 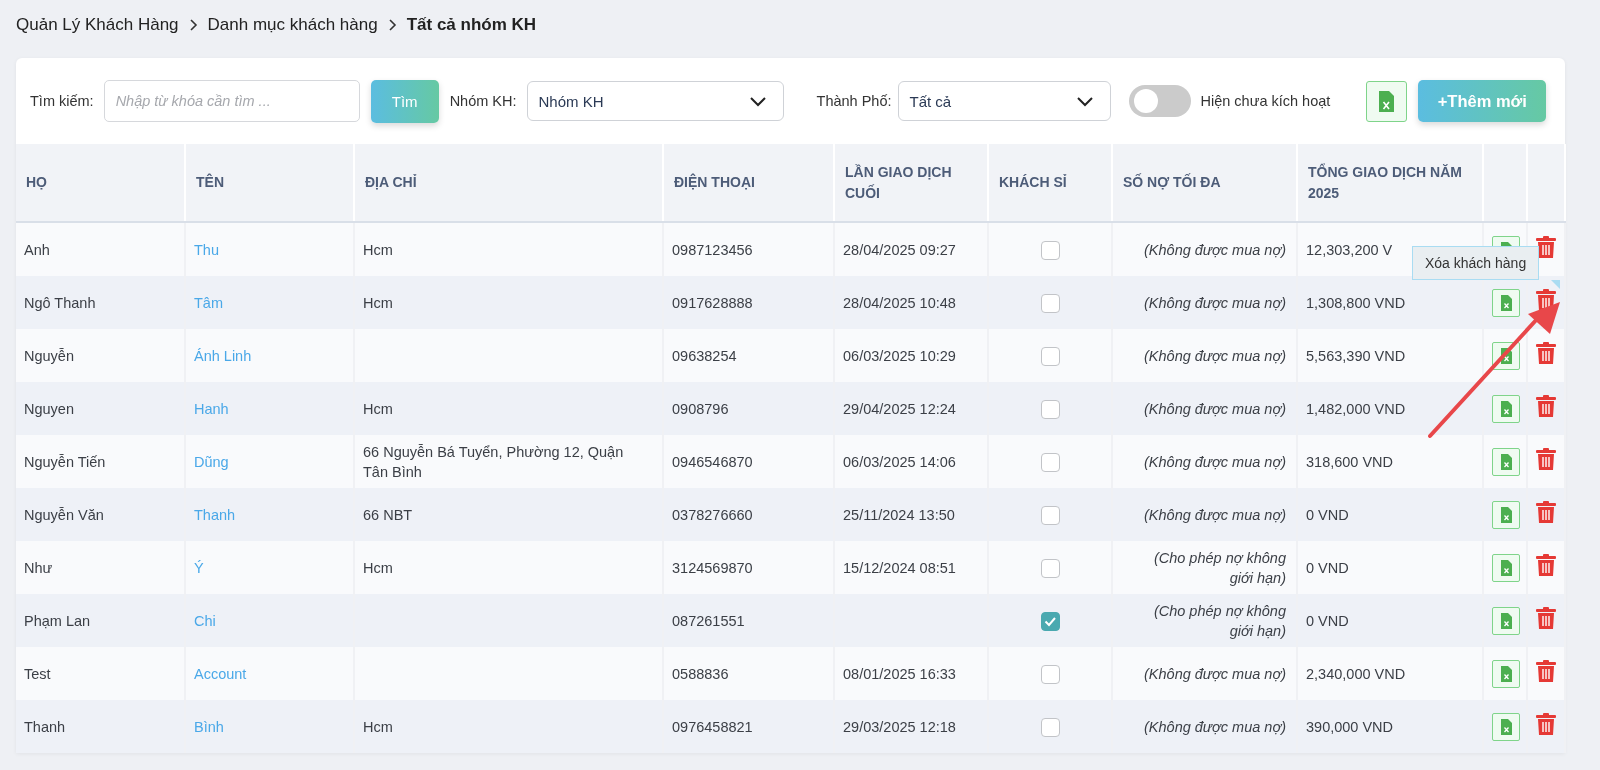 I want to click on column-header: LẦN GIAO DỊCH CUỐI, so click(x=911, y=183).